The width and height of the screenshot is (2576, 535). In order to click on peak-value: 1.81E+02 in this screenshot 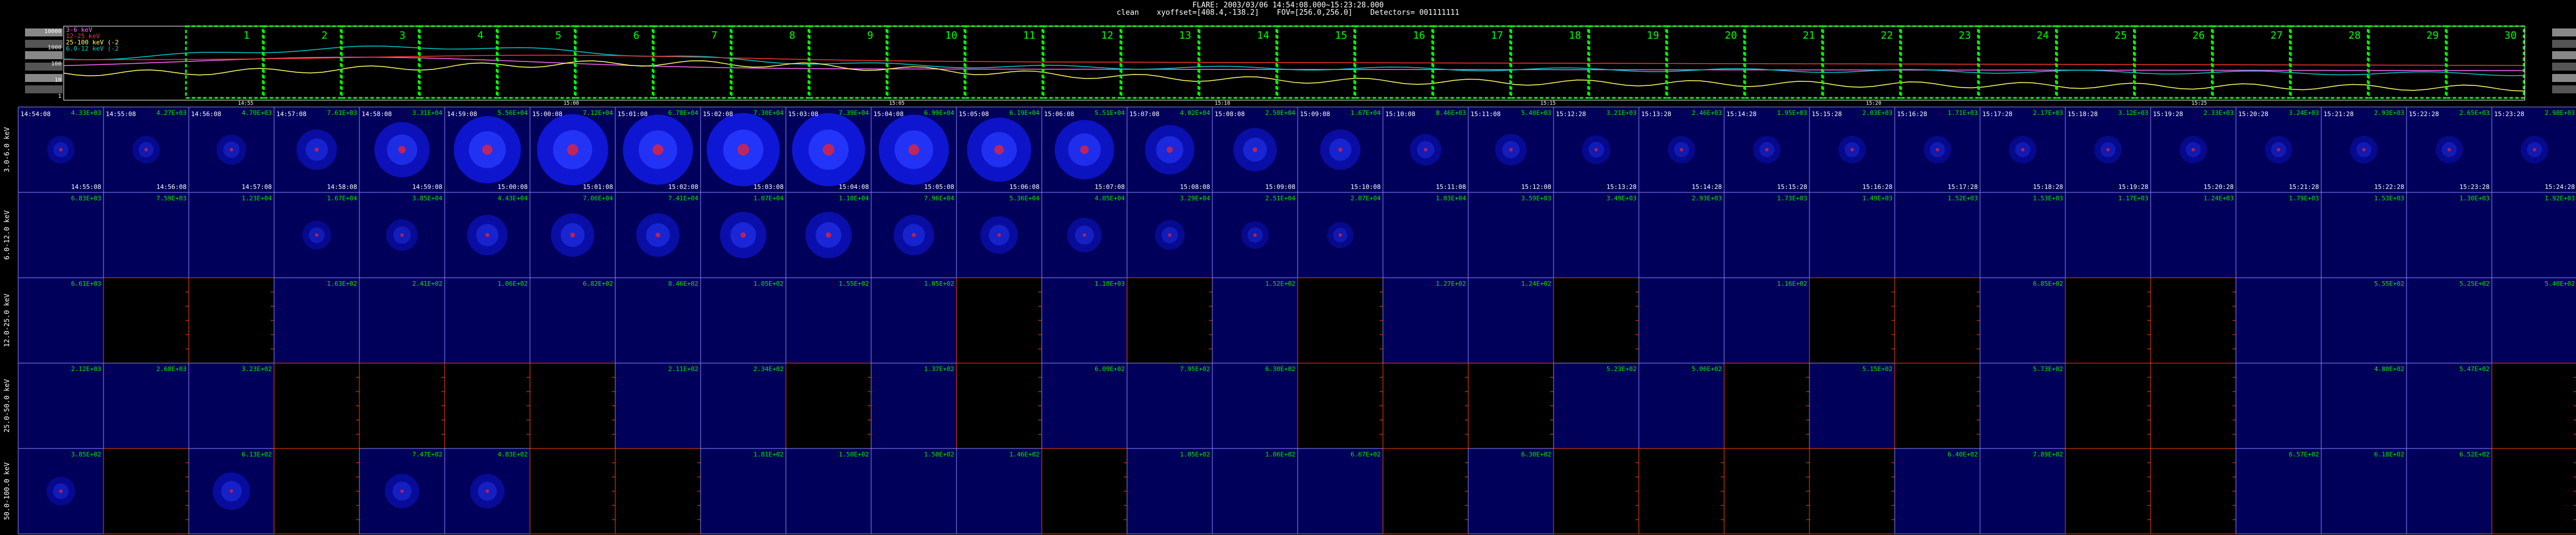, I will do `click(768, 454)`.